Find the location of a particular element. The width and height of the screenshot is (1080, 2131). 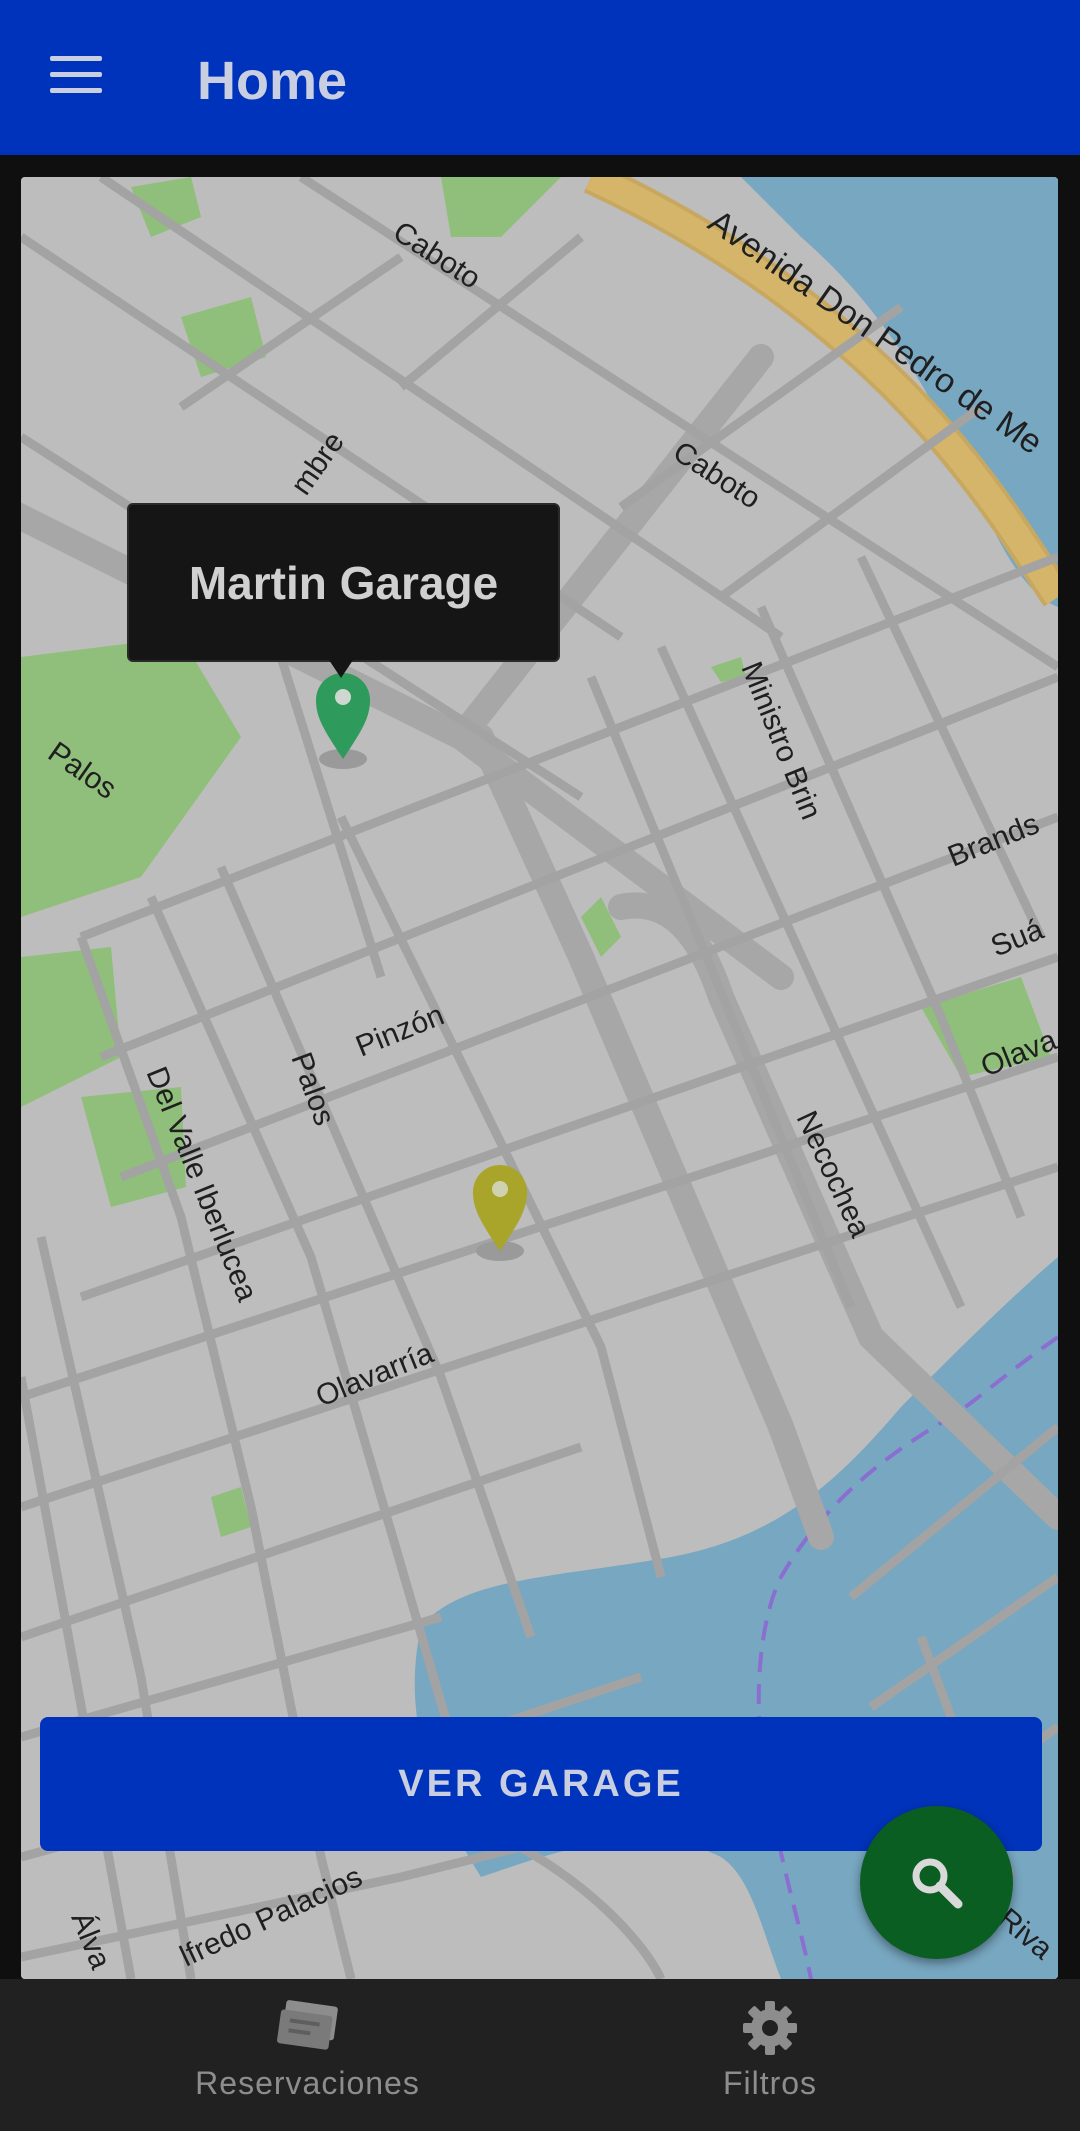

nav-item-filtros: Filtros is located at coordinates (770, 2055).